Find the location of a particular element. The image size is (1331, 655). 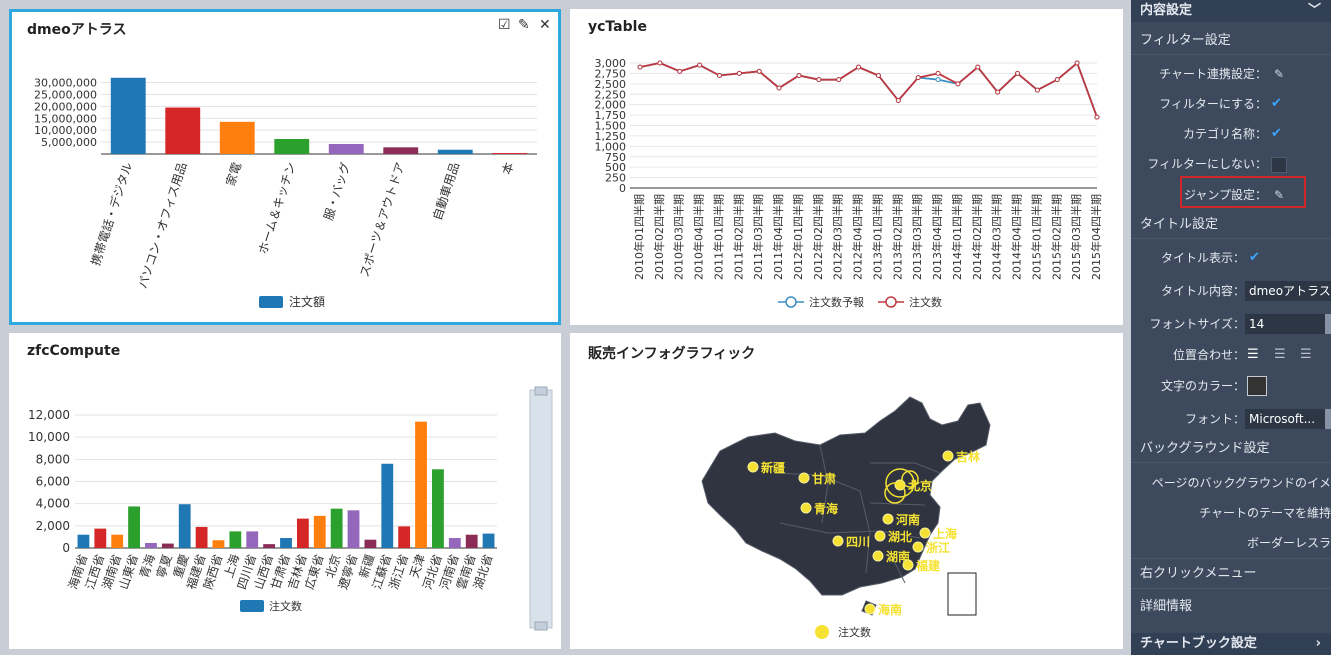

x-tick-label: 2010年01四半期 is located at coordinates (639, 237).